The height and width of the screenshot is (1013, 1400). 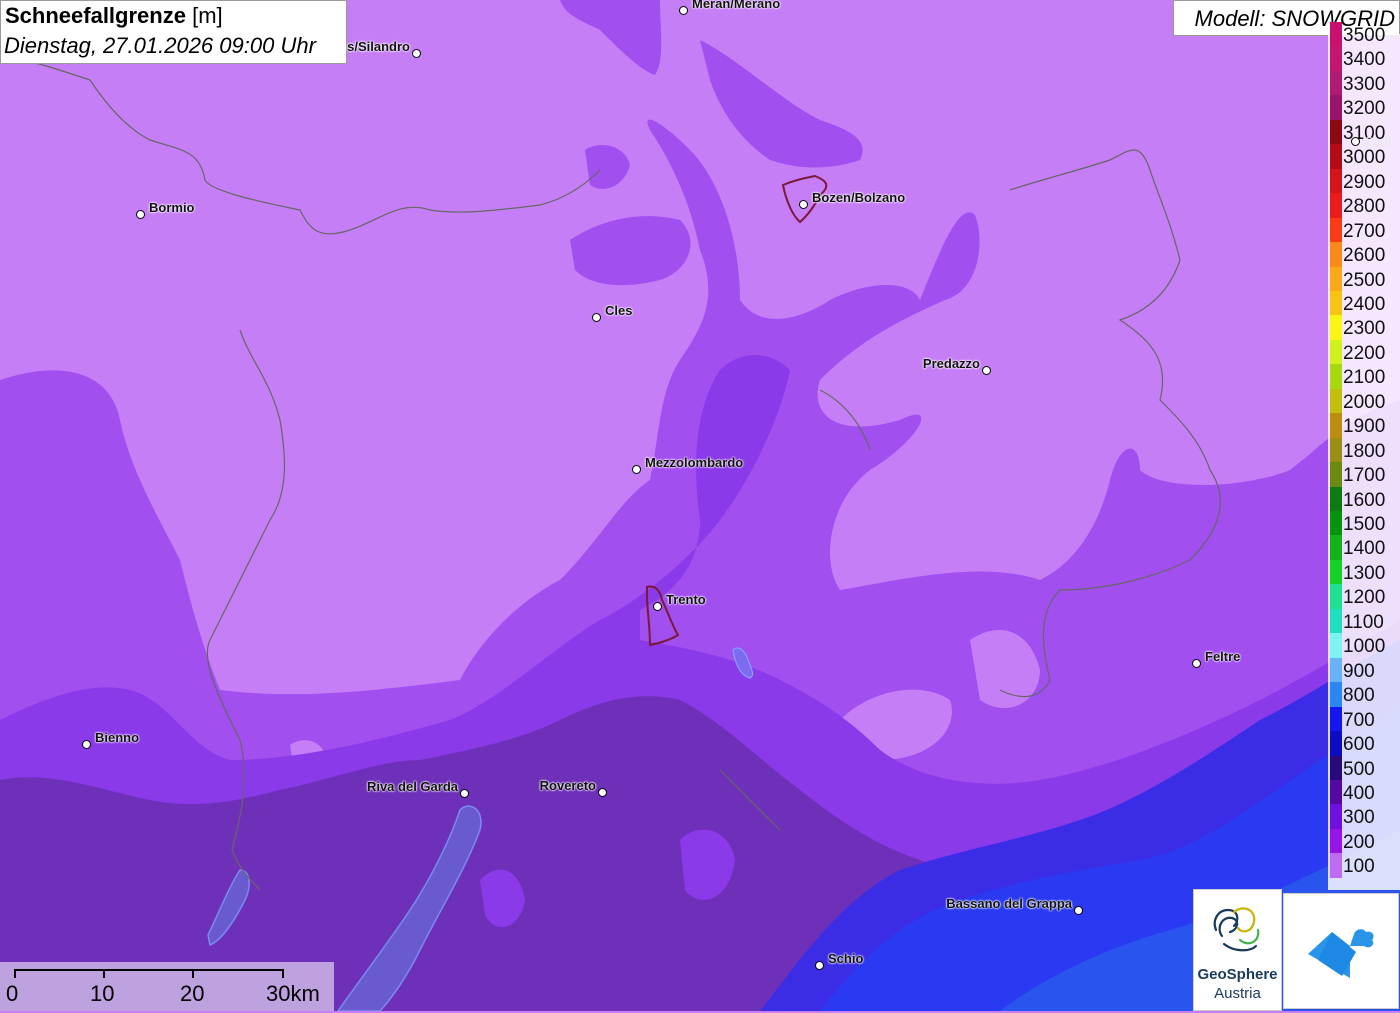 I want to click on legend-row: 1500, so click(x=1364, y=523).